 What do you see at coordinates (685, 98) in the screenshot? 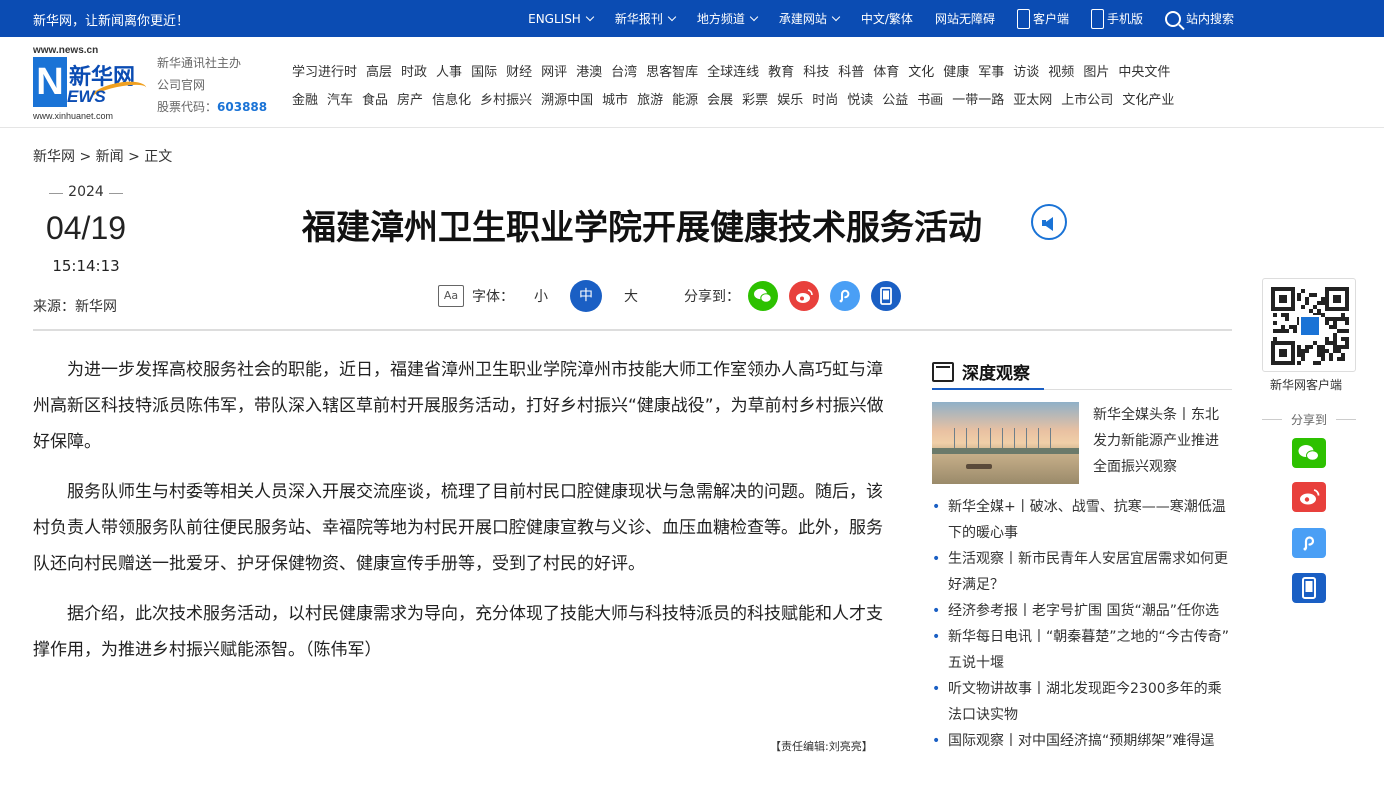
I see `channel-link: 能源` at bounding box center [685, 98].